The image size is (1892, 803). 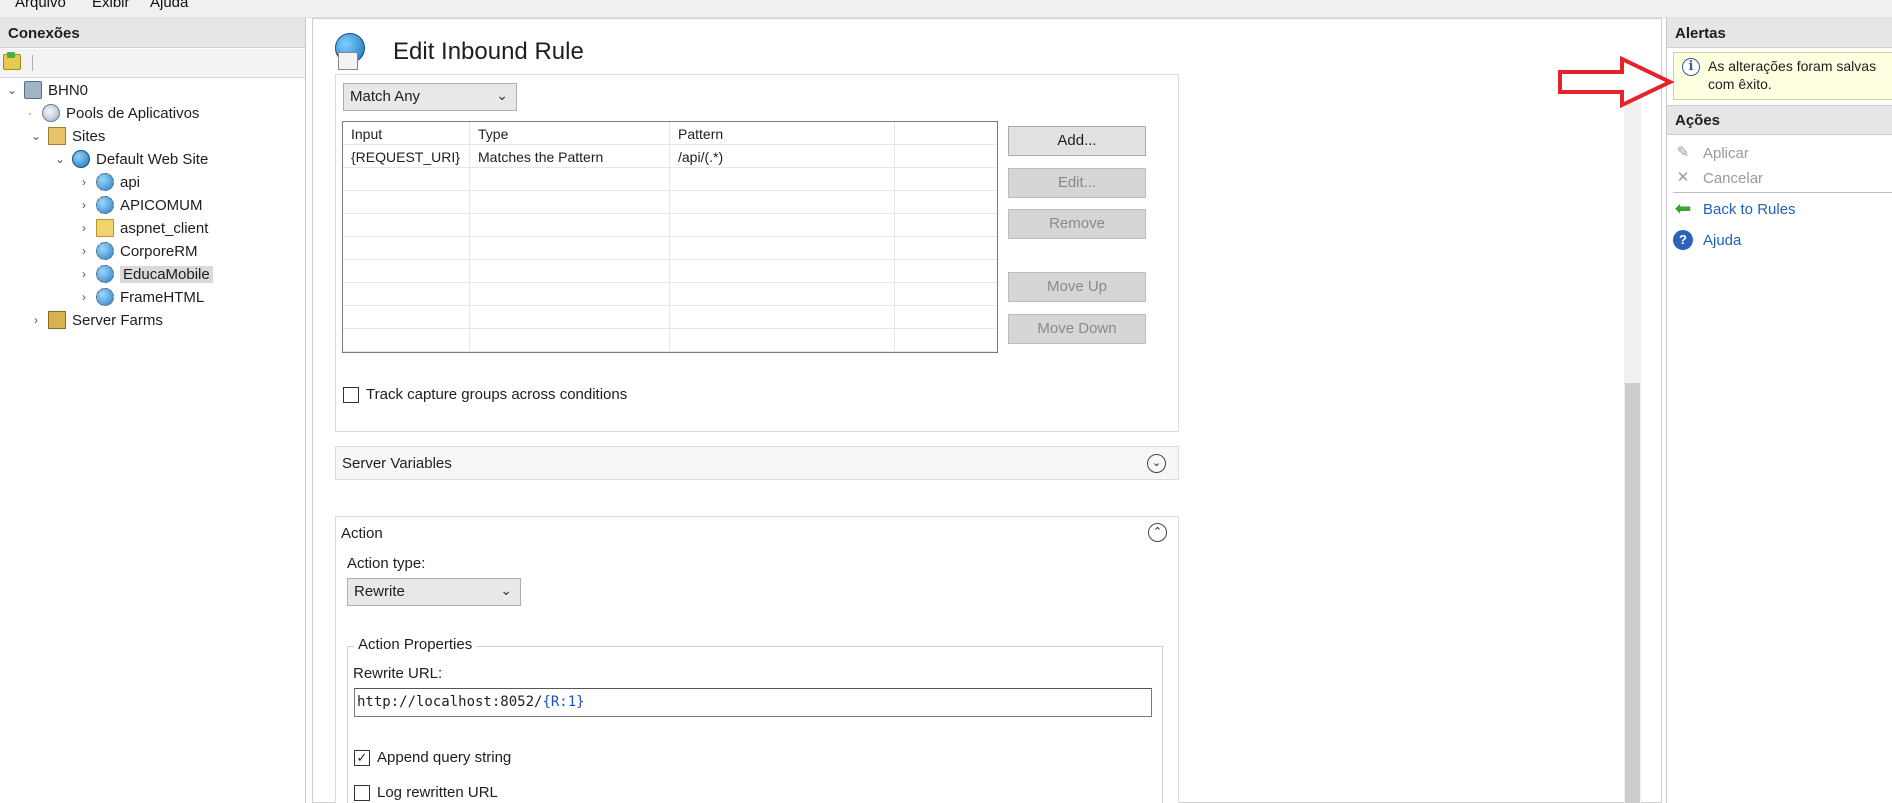 I want to click on alerts-header: Alertas, so click(x=1779, y=33).